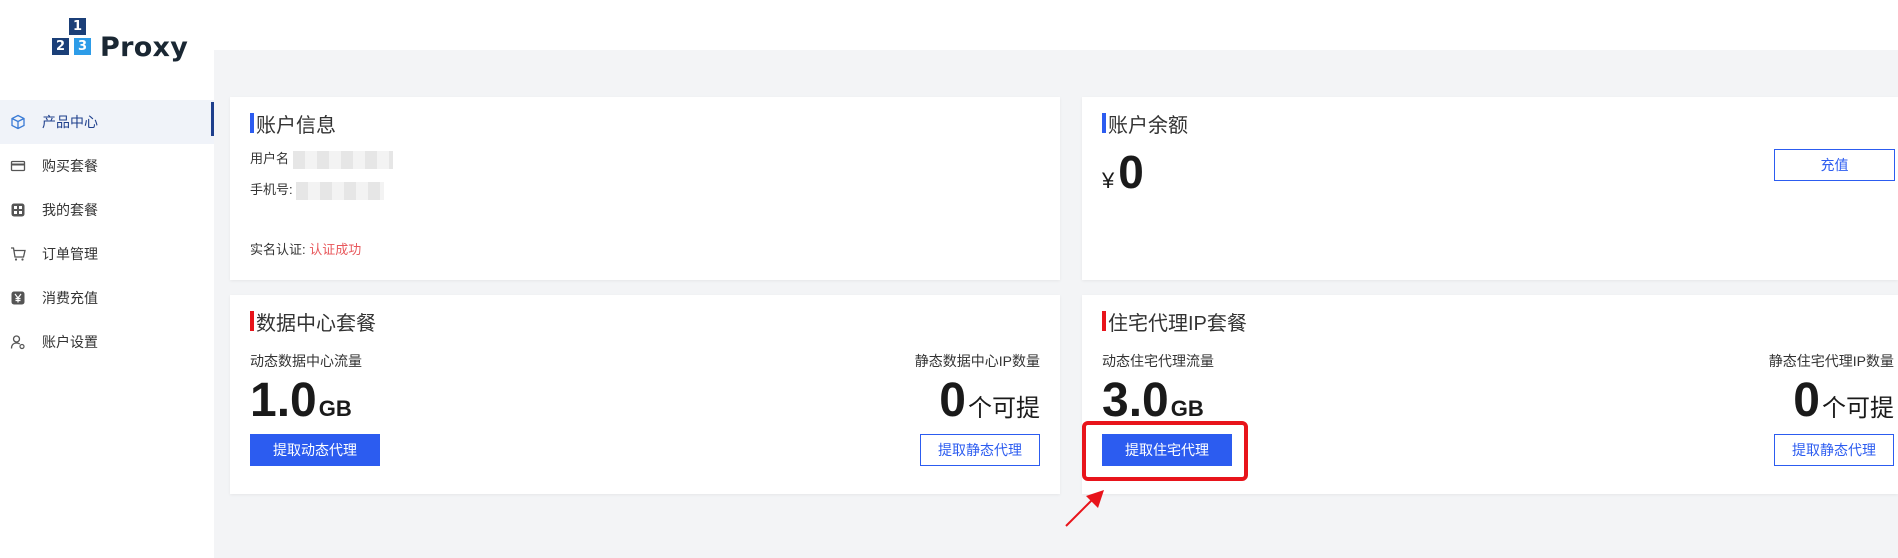 The width and height of the screenshot is (1898, 558). I want to click on realname-line: 实名认证: 认证成功, so click(305, 248).